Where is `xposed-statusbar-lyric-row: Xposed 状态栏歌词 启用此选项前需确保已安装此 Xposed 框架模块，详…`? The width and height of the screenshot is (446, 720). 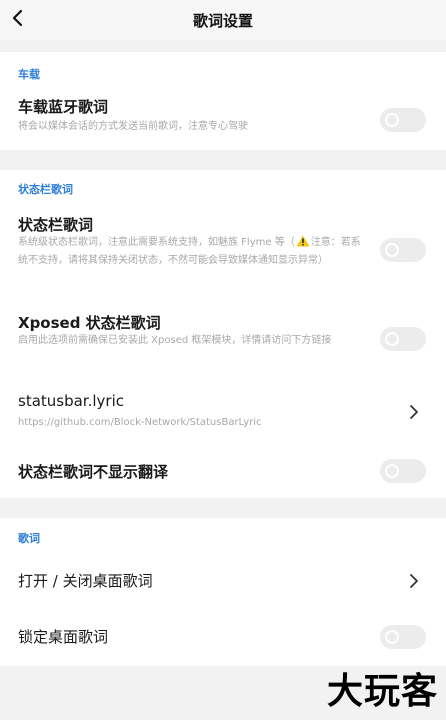 xposed-statusbar-lyric-row: Xposed 状态栏歌词 启用此选项前需确保已安装此 Xposed 框架模块，详… is located at coordinates (223, 335).